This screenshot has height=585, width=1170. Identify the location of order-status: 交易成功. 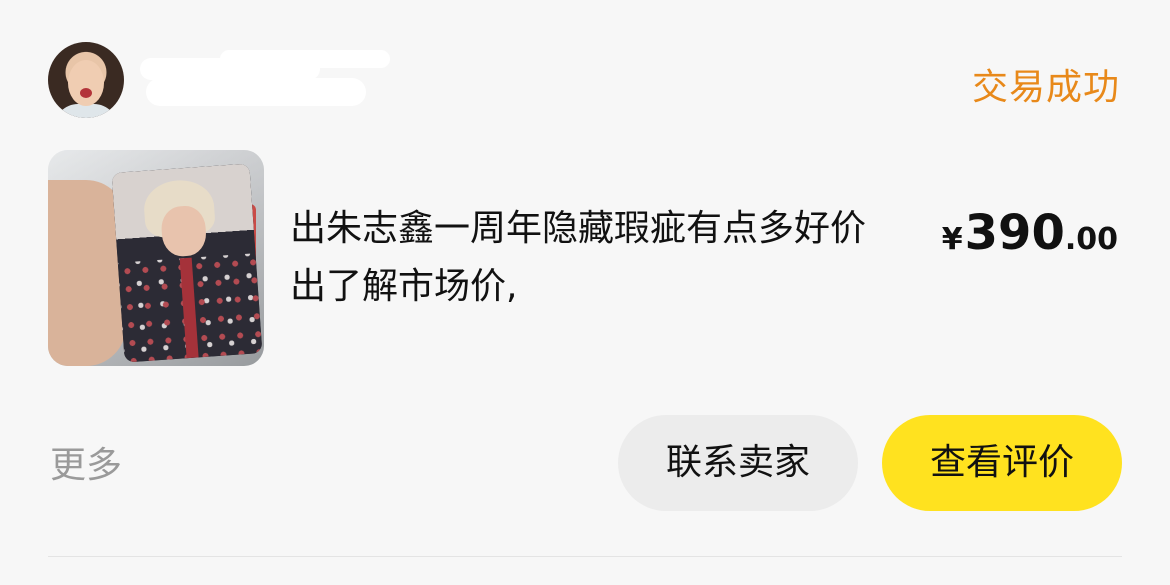
(1045, 87).